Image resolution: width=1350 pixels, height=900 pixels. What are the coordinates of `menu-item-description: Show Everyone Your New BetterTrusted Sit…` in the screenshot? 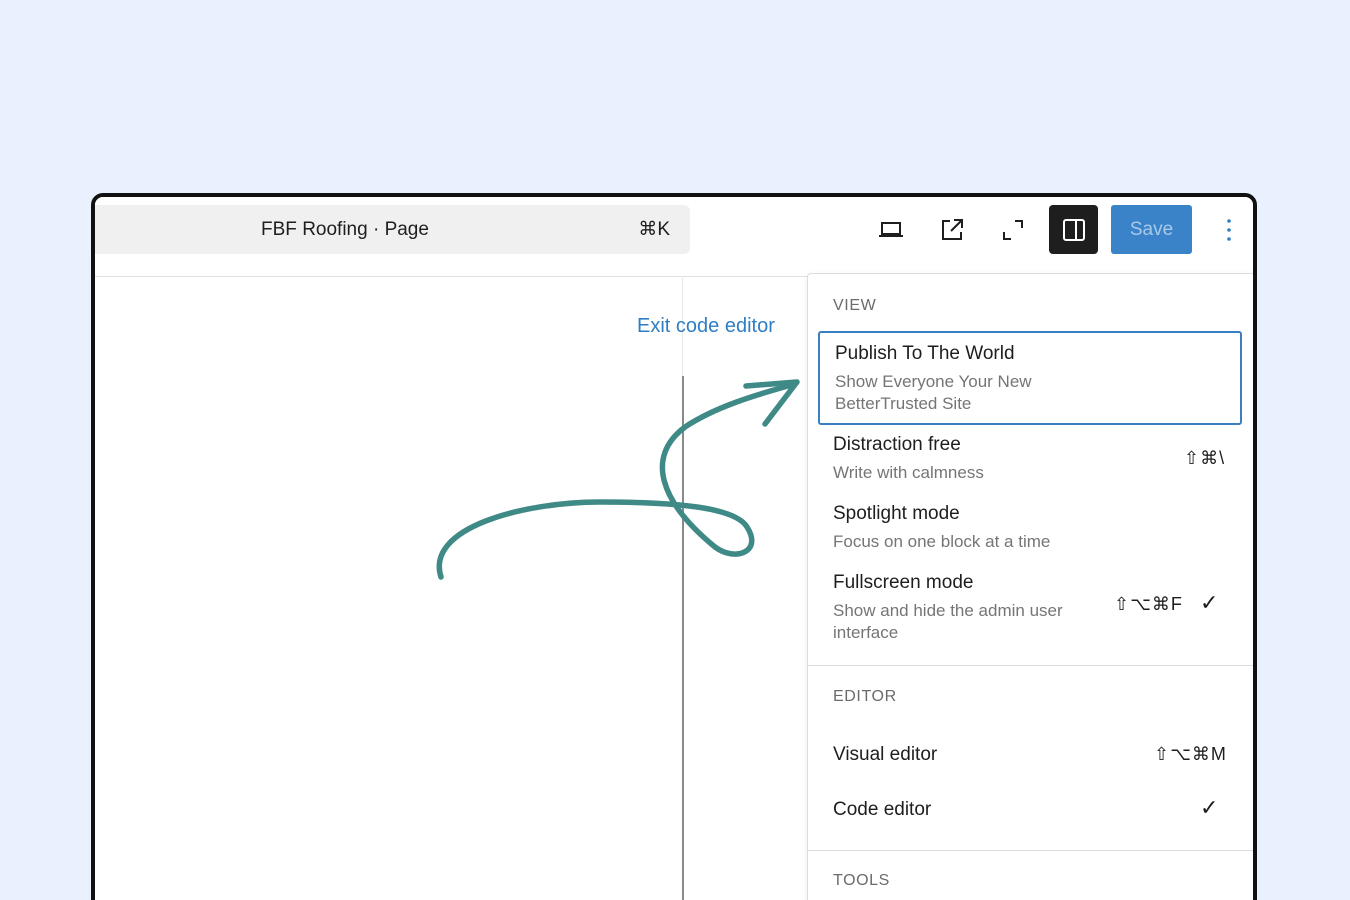 It's located at (933, 392).